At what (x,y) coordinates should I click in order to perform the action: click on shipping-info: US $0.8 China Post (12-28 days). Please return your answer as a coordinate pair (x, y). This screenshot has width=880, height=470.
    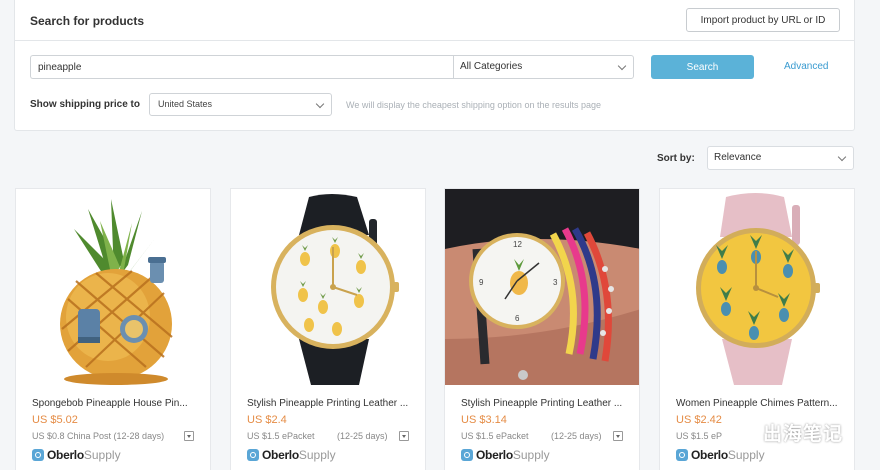
    Looking at the image, I should click on (98, 436).